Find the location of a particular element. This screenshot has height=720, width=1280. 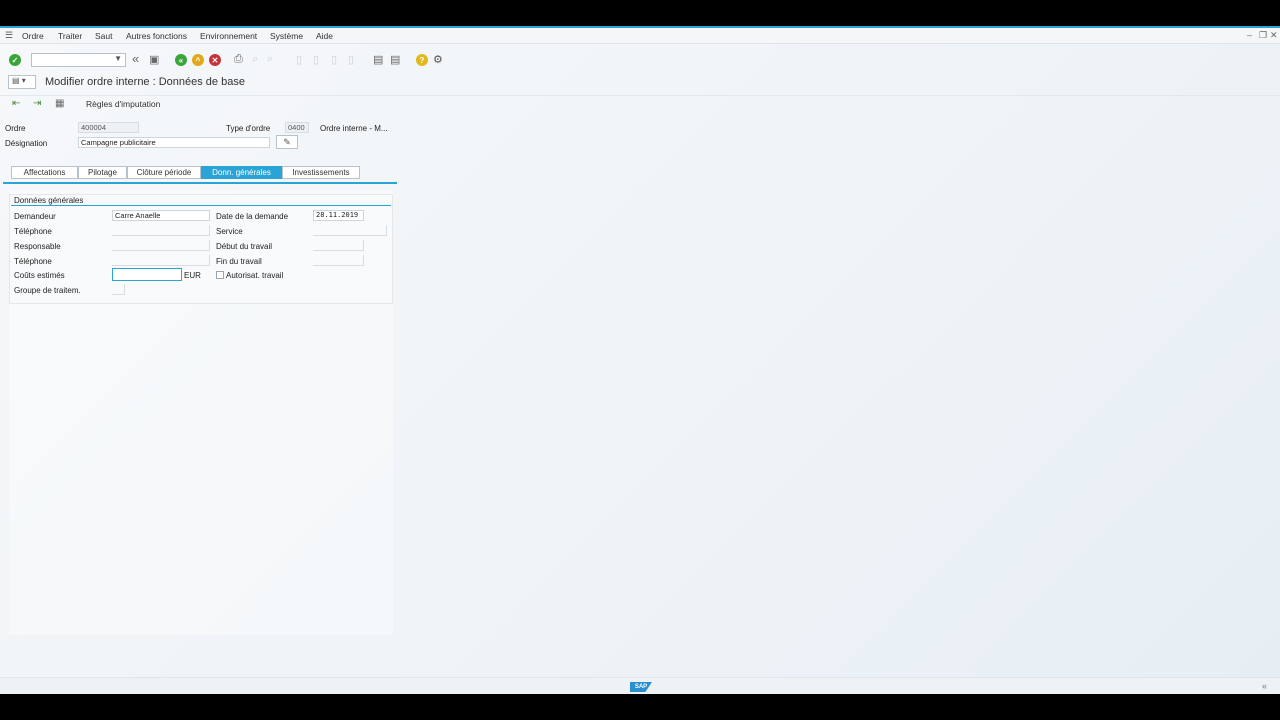

command-field: ▼ is located at coordinates (78, 60).